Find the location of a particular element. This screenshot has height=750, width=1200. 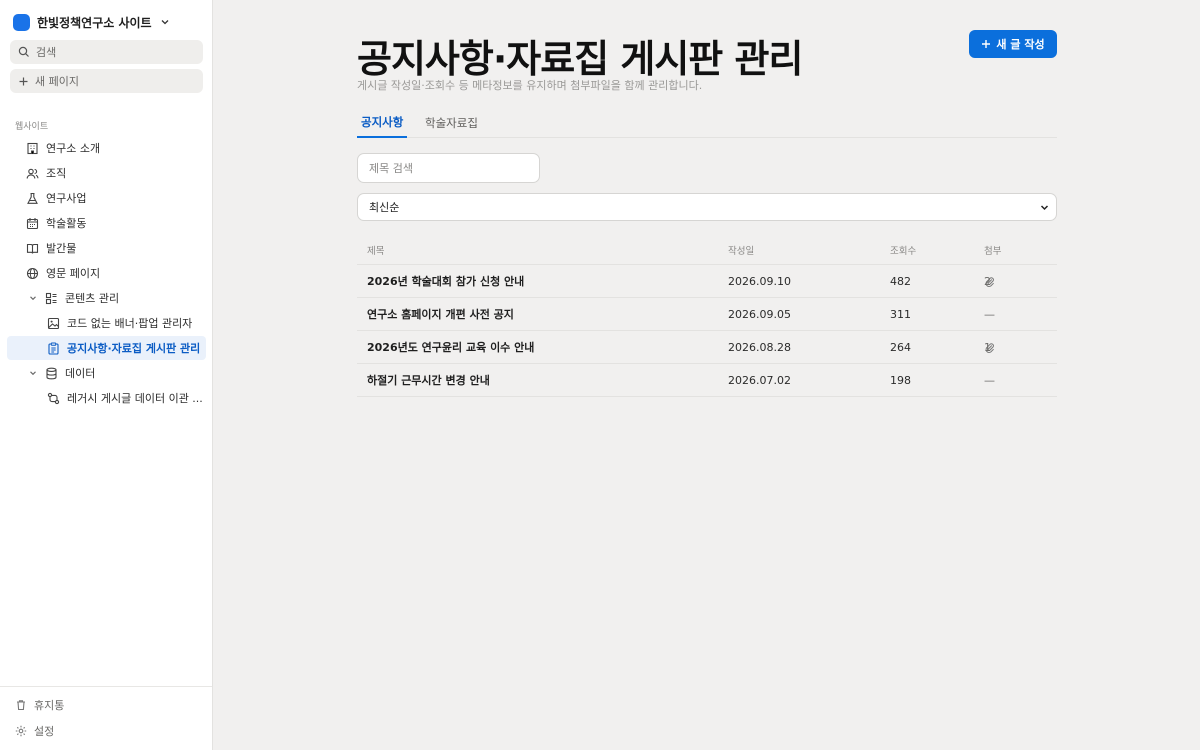

section-label-website: 웹사이트 is located at coordinates (32, 127).